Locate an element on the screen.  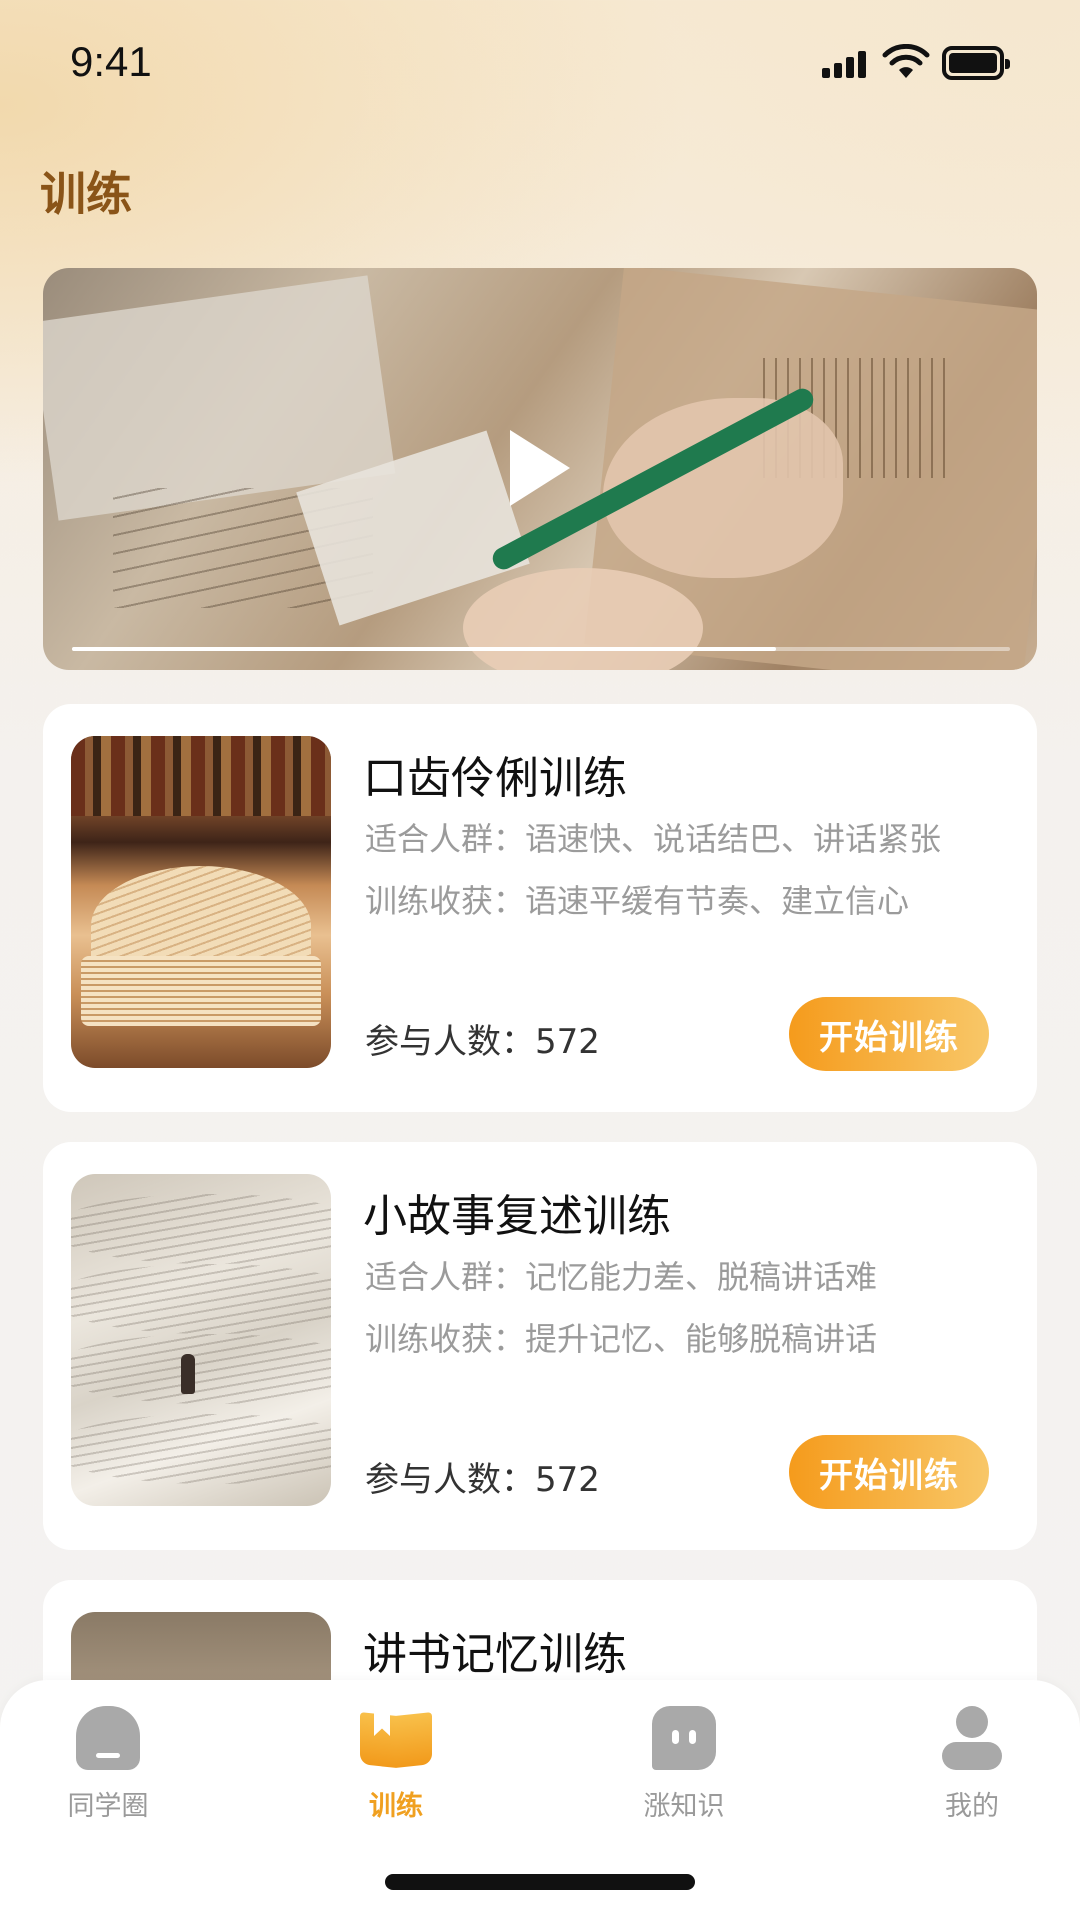
tab-training: 训练 is located at coordinates (396, 1771).